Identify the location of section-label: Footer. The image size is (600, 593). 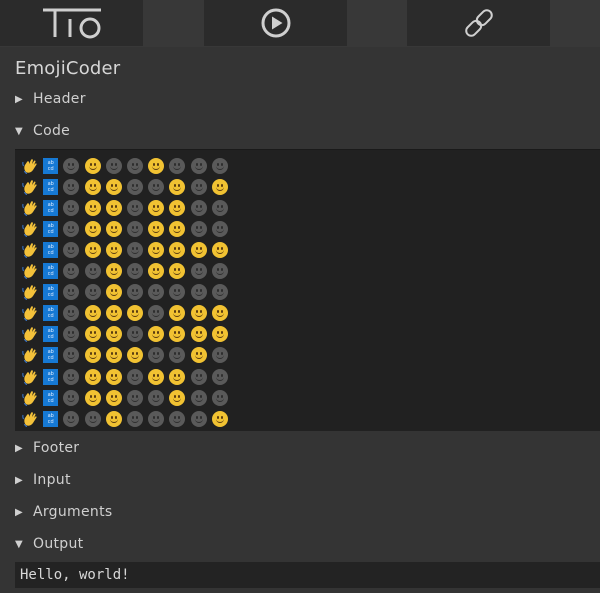
(56, 448).